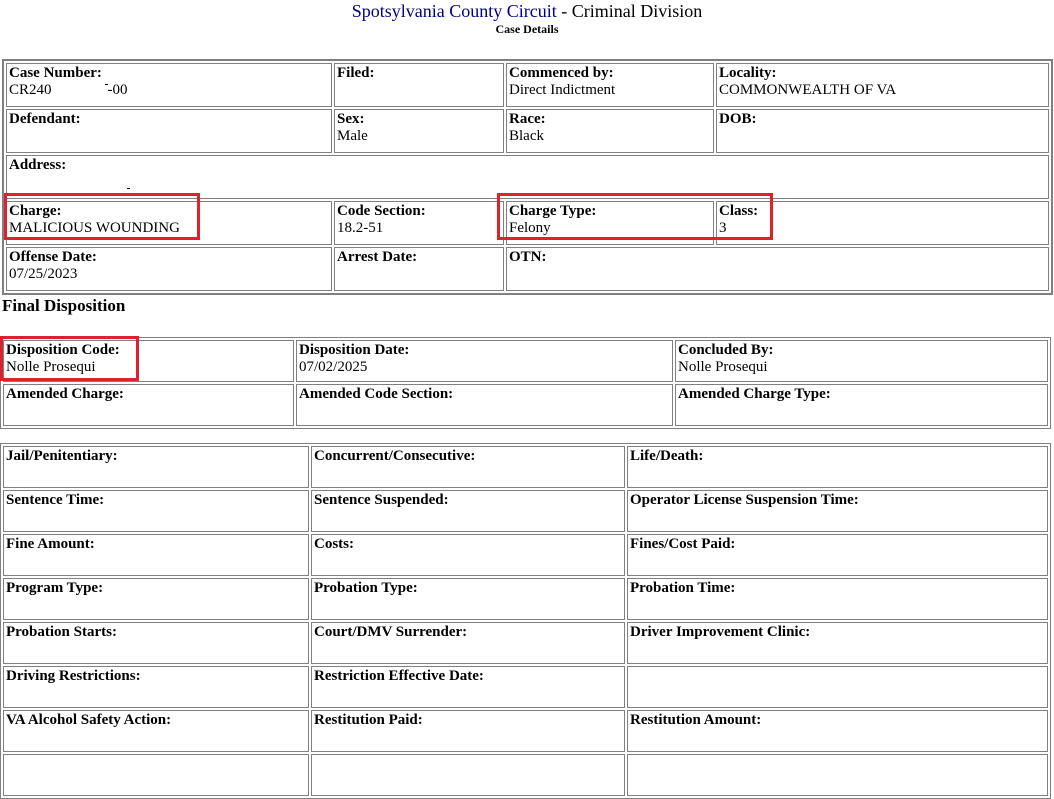 The width and height of the screenshot is (1054, 799). What do you see at coordinates (723, 367) in the screenshot?
I see `concluded-by-value: Nolle Prosequi` at bounding box center [723, 367].